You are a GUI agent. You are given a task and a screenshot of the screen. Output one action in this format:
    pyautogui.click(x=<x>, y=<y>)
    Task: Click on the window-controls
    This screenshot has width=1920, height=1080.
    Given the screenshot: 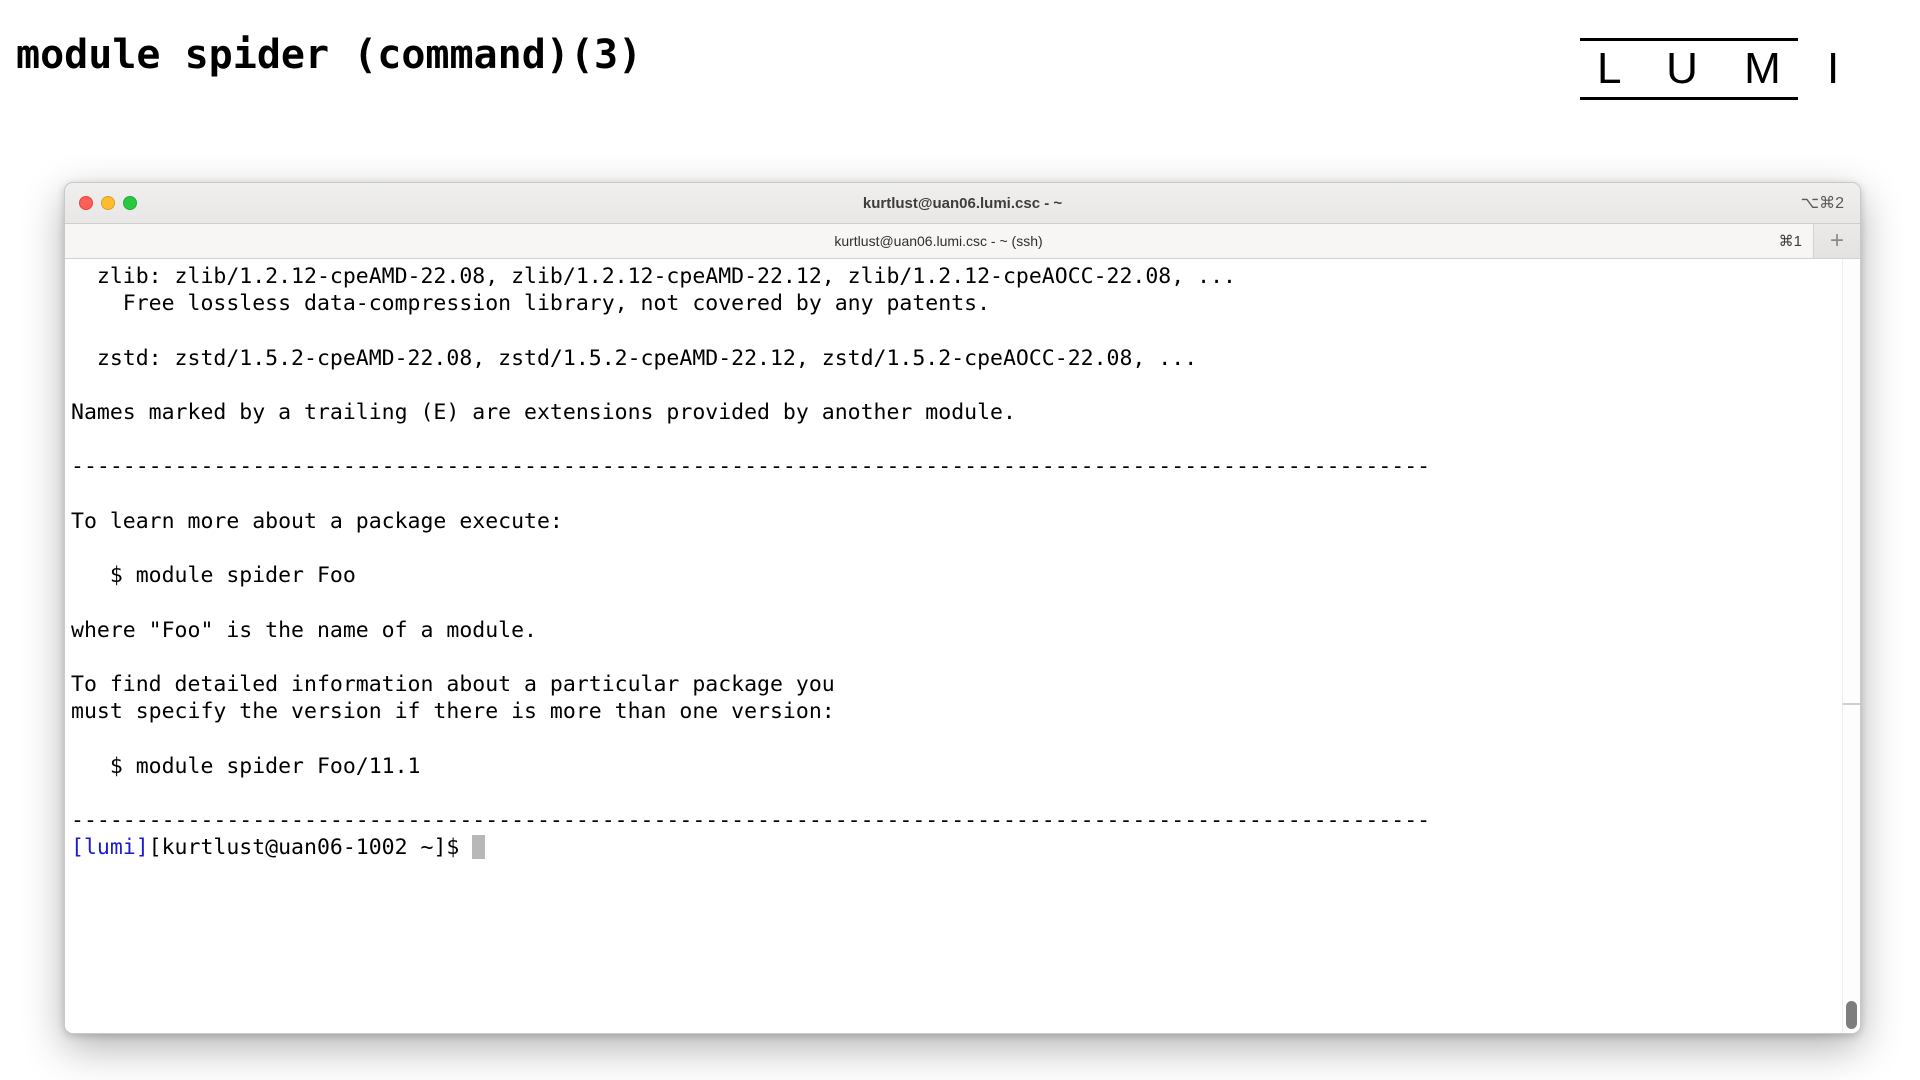 What is the action you would take?
    pyautogui.click(x=108, y=203)
    